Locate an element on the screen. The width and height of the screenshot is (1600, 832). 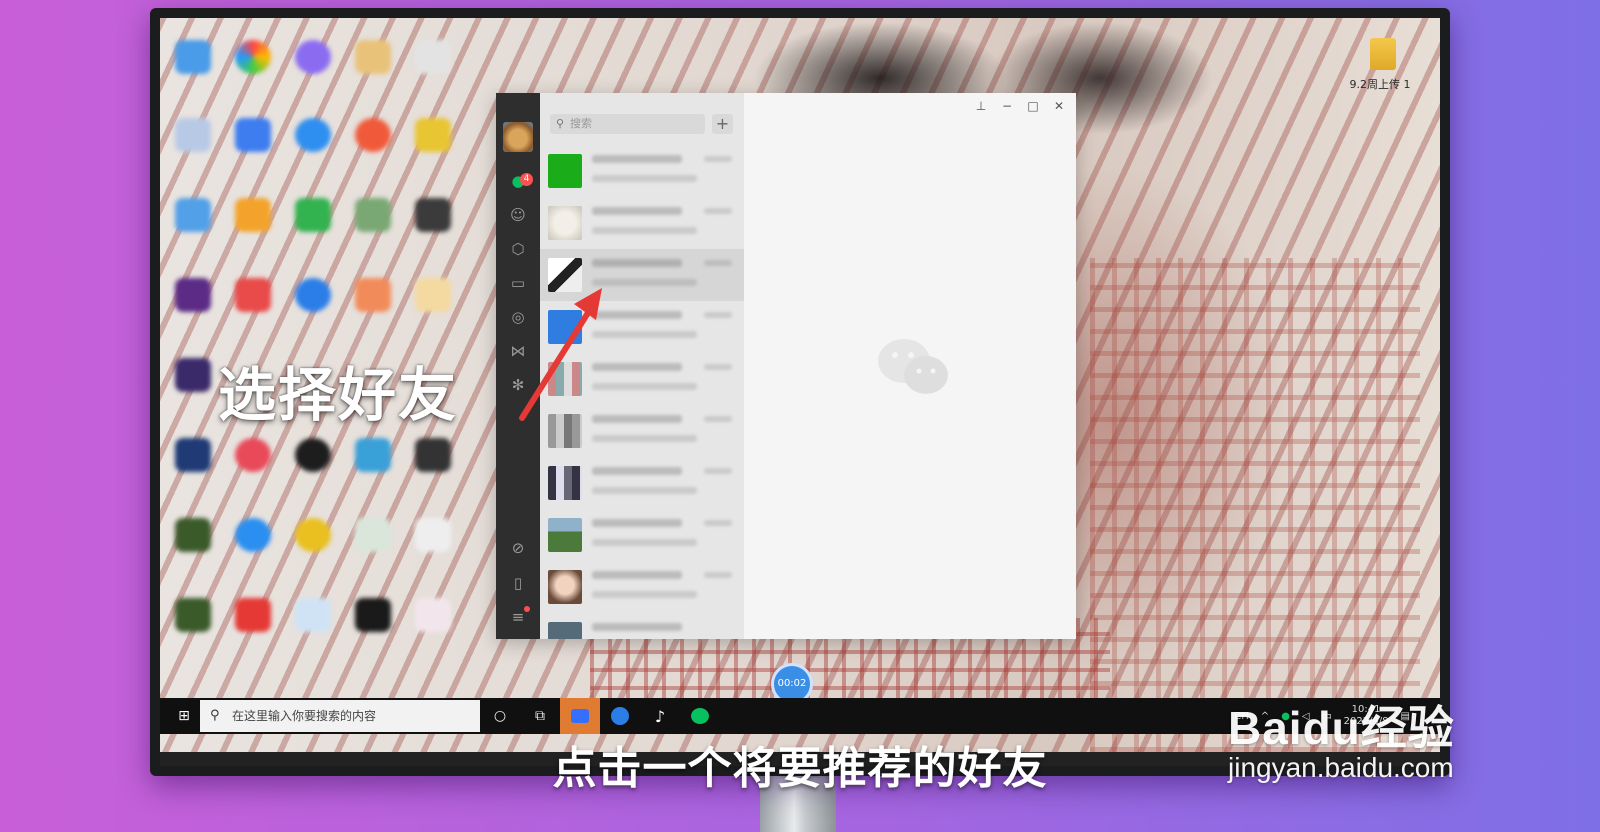
caption-select-friend: 选择好友 is located at coordinates (338, 395).